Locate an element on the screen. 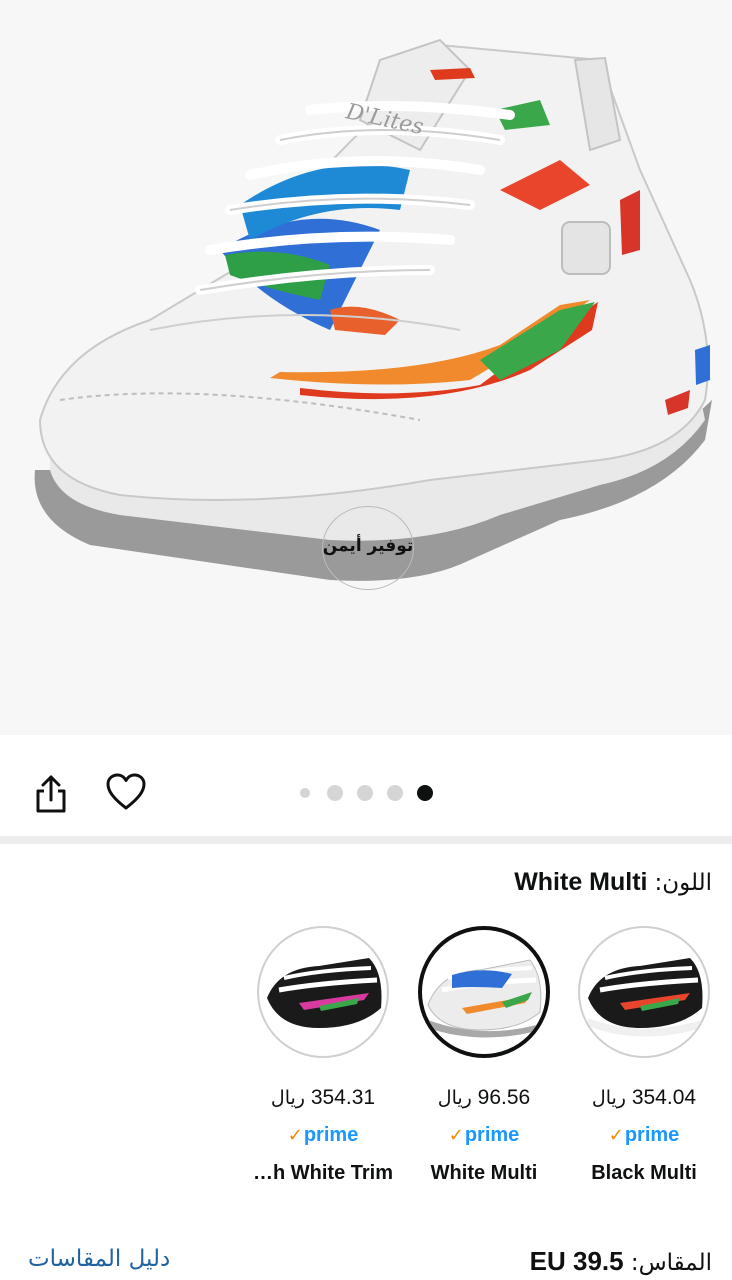 The image size is (732, 1280). swatch-name: …h White Trim is located at coordinates (323, 1173).